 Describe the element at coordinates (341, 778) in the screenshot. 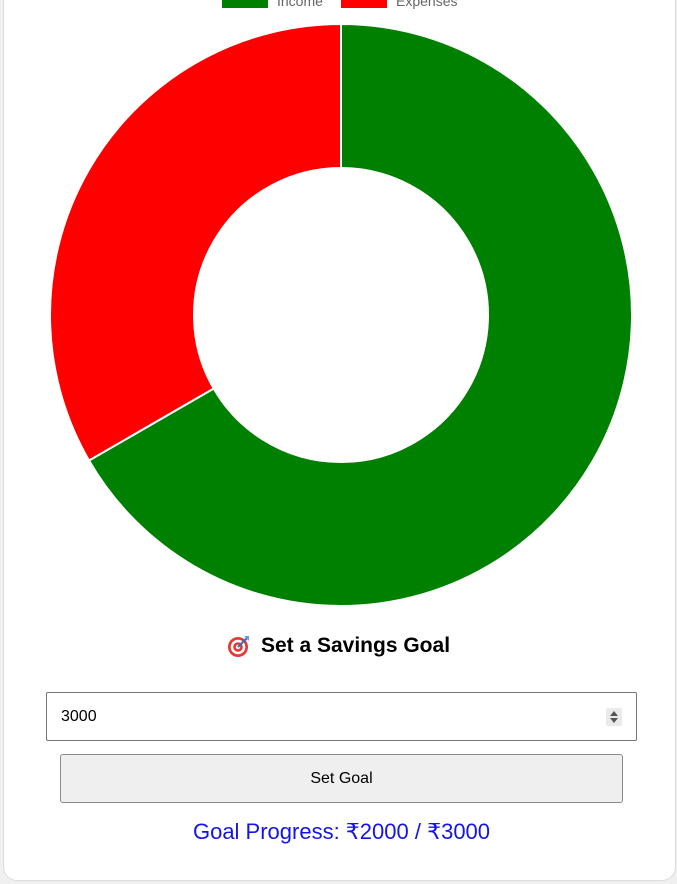

I see `set-goal-button: Set Goal` at that location.